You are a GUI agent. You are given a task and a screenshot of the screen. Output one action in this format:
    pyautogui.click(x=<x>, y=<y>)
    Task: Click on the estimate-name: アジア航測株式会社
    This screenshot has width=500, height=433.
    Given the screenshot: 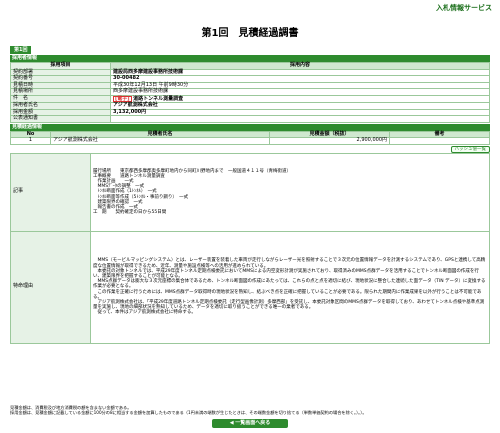 What is the action you would take?
    pyautogui.click(x=160, y=141)
    